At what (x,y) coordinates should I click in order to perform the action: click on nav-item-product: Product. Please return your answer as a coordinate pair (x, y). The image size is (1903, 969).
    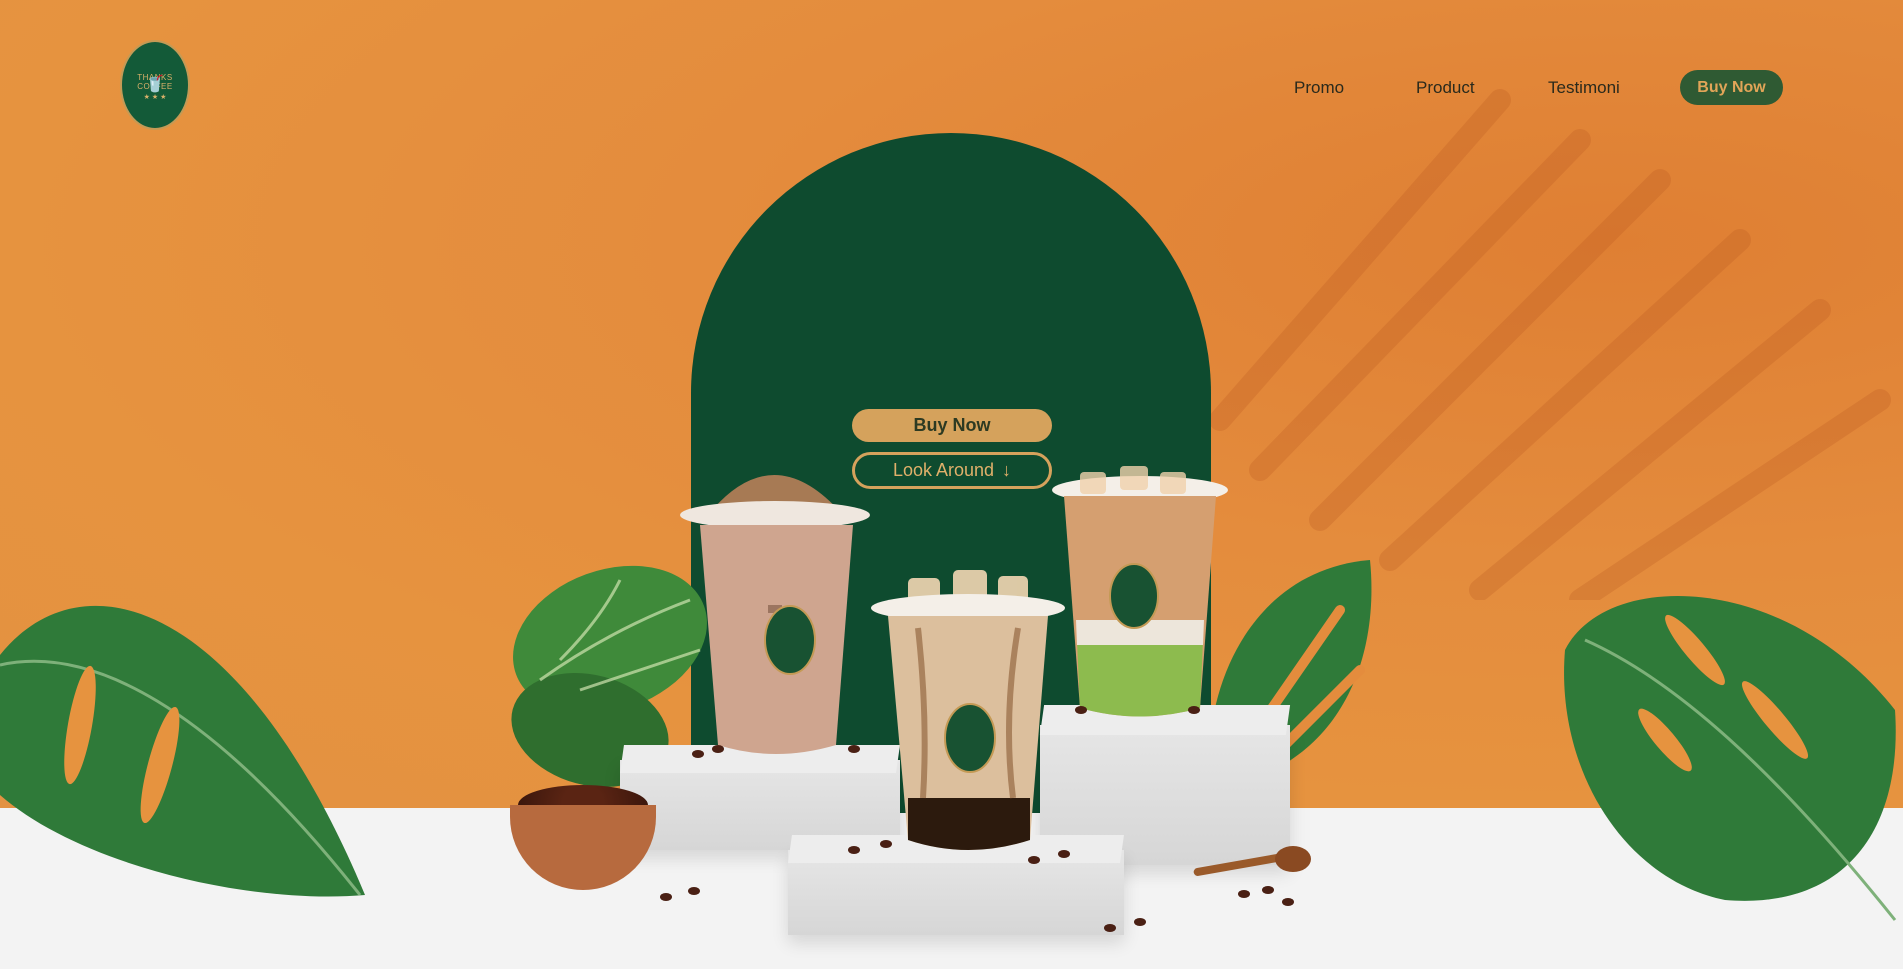
    Looking at the image, I should click on (1445, 88).